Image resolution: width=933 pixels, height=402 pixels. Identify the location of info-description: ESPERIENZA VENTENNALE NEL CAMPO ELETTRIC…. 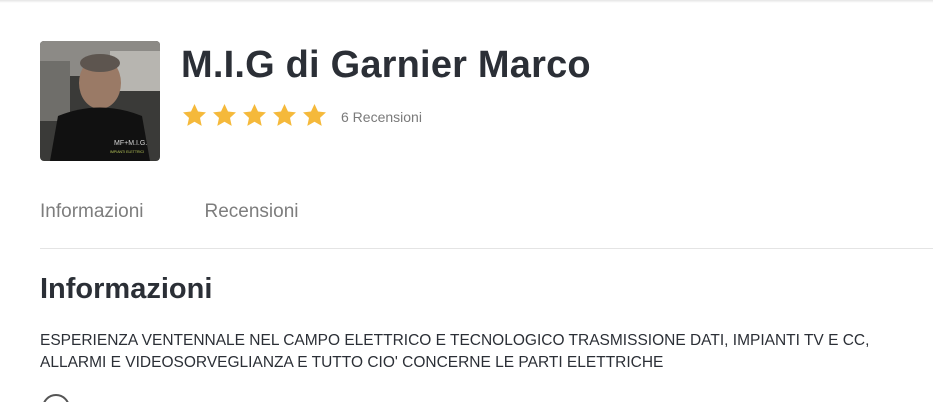
(455, 351).